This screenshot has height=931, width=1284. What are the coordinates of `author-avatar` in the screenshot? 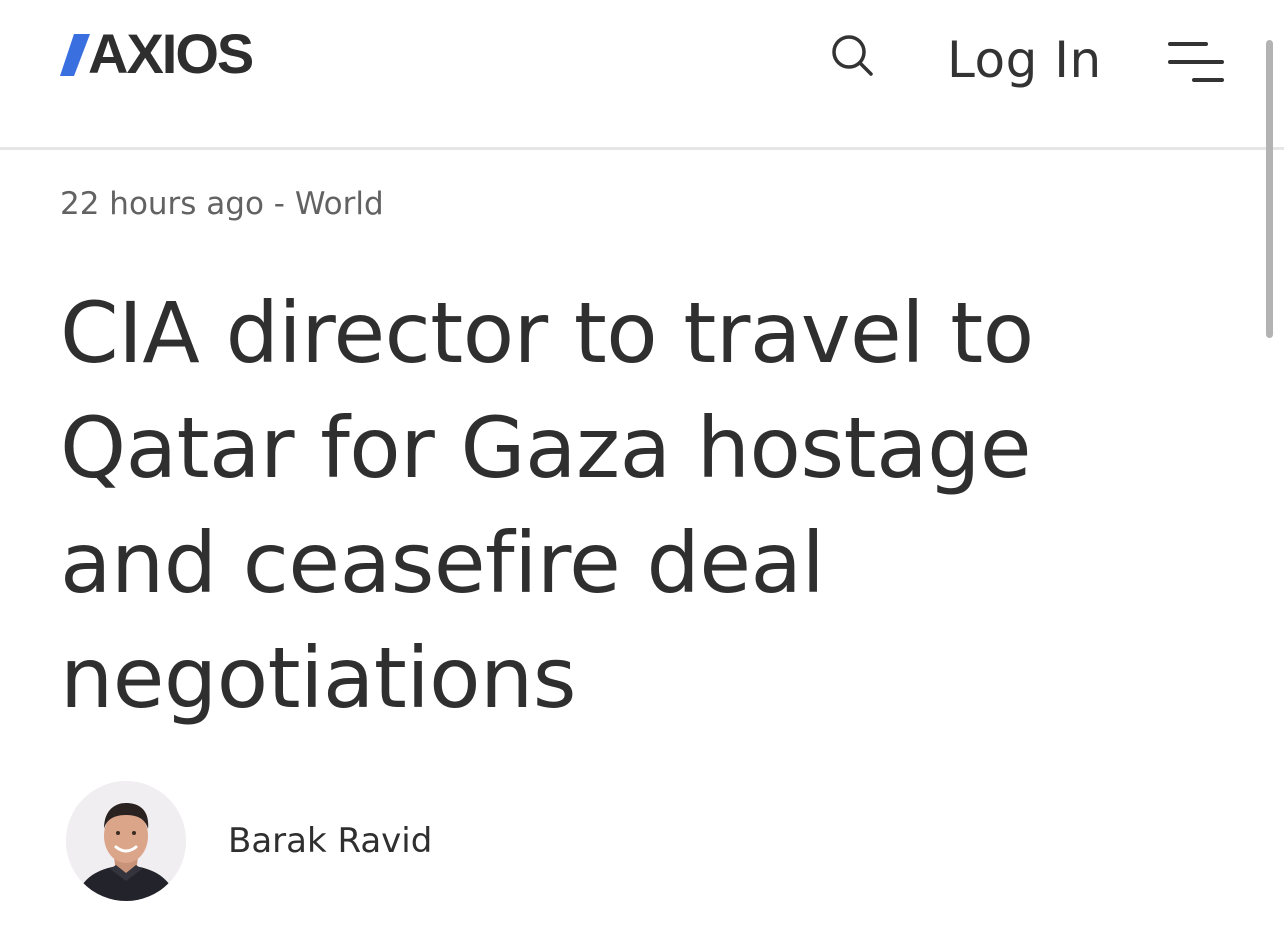 It's located at (126, 841).